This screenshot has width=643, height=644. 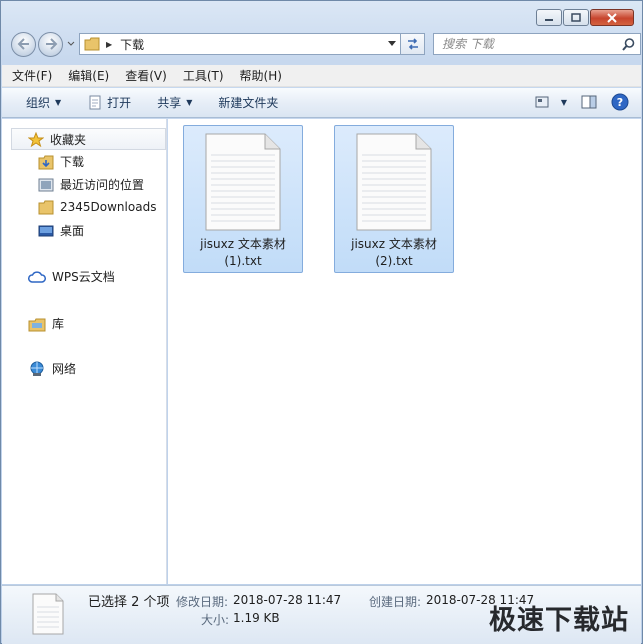 What do you see at coordinates (243, 253) in the screenshot?
I see `file-name: jisuxz 文本素材 (1).txt` at bounding box center [243, 253].